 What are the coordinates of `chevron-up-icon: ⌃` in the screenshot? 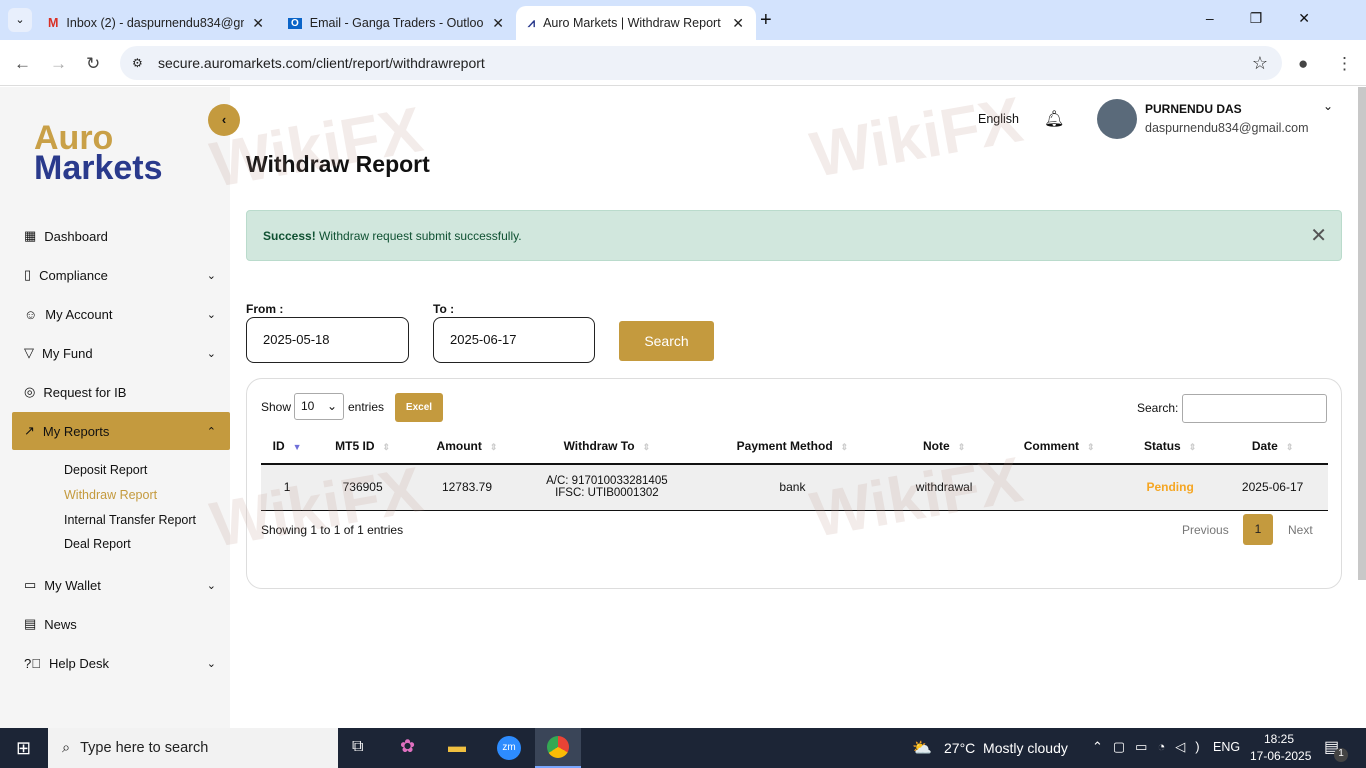 It's located at (211, 431).